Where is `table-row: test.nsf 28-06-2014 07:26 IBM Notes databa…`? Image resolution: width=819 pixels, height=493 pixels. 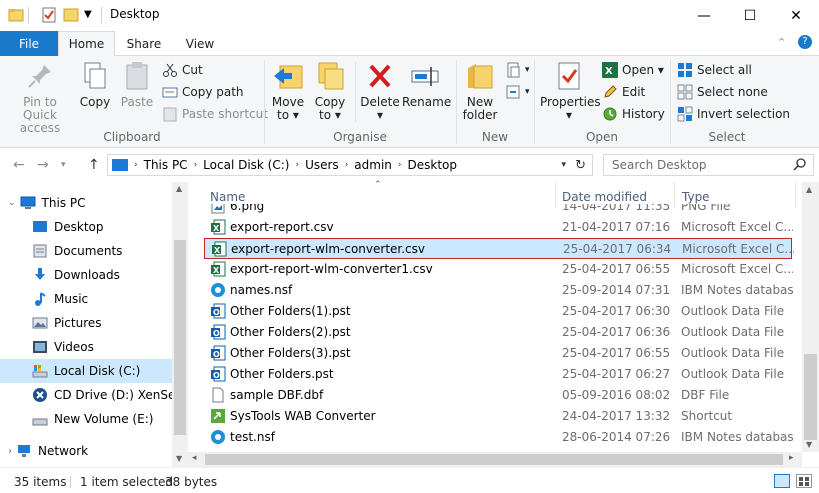 table-row: test.nsf 28-06-2014 07:26 IBM Notes databa… is located at coordinates (498, 437).